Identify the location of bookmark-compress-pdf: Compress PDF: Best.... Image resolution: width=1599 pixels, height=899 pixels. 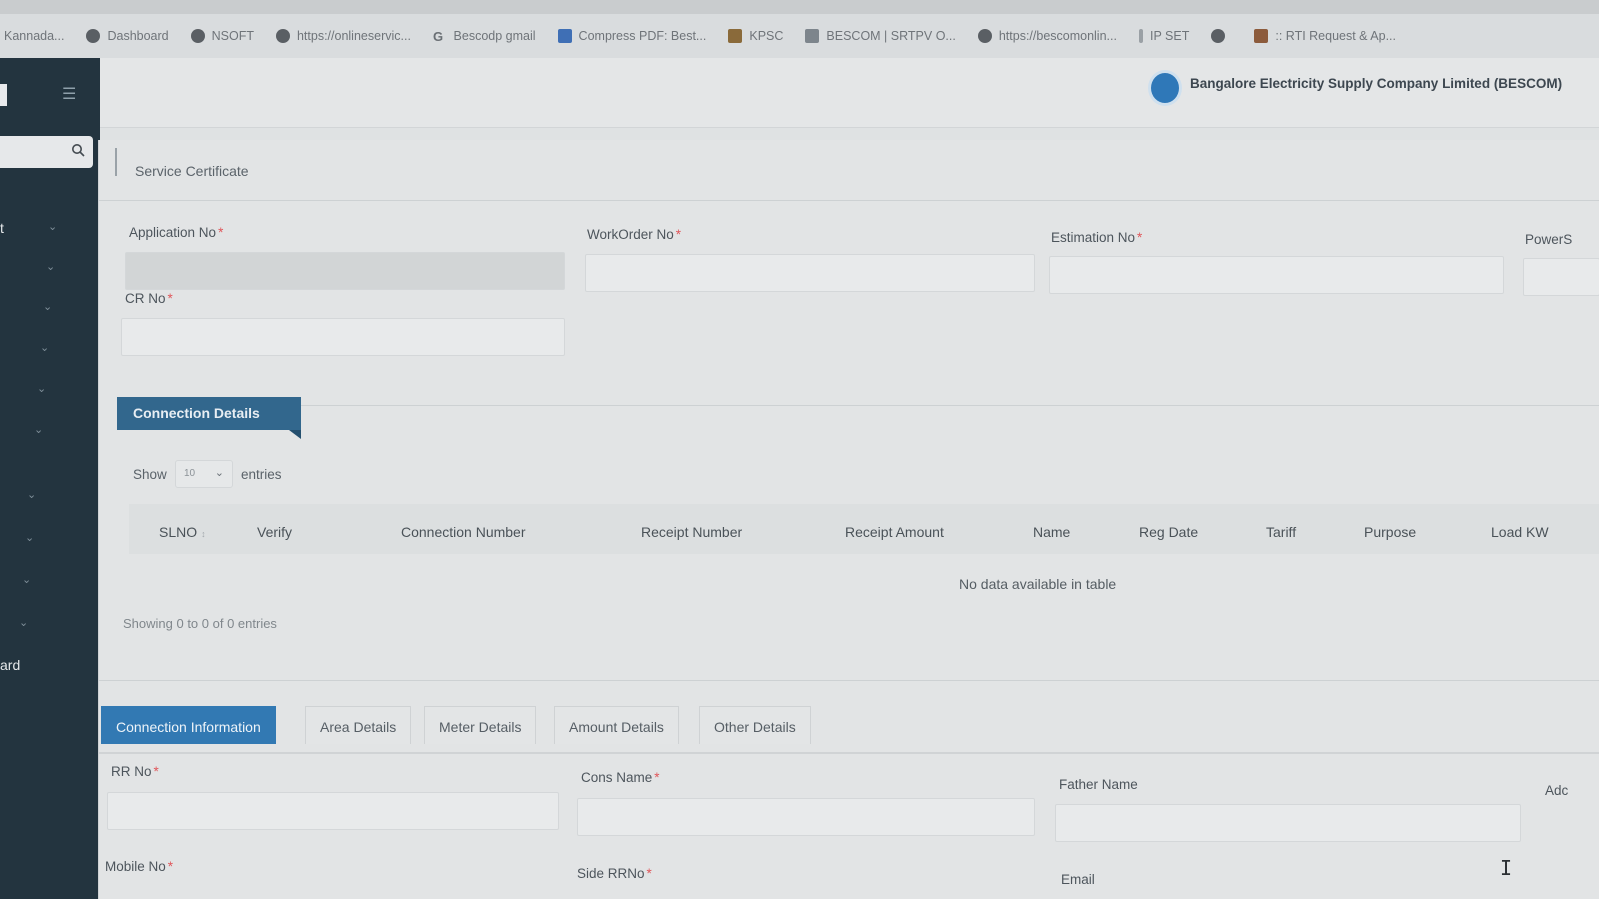
(631, 36).